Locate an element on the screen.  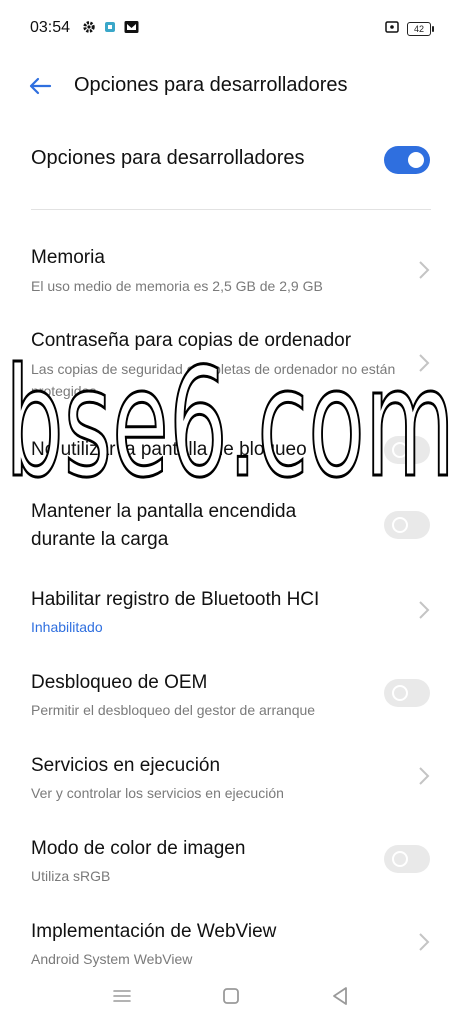
no-lock-screen-toggle is located at coordinates (407, 450).